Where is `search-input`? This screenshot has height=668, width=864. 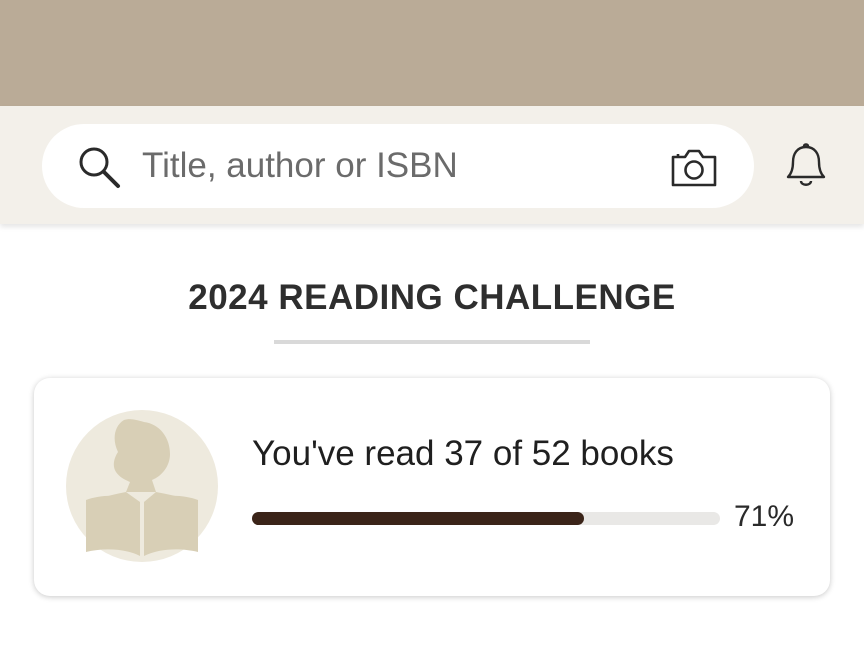
search-input is located at coordinates (392, 166).